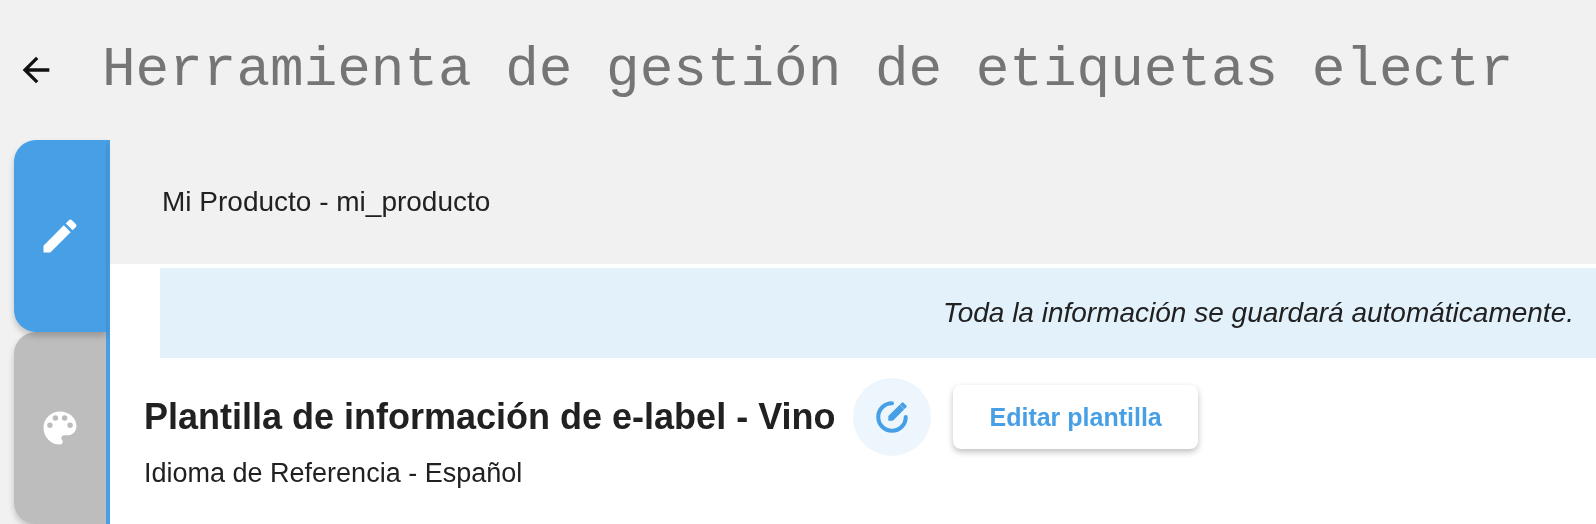  I want to click on app-title: Herramienta de gestión de etiquetas electr, so click(808, 70).